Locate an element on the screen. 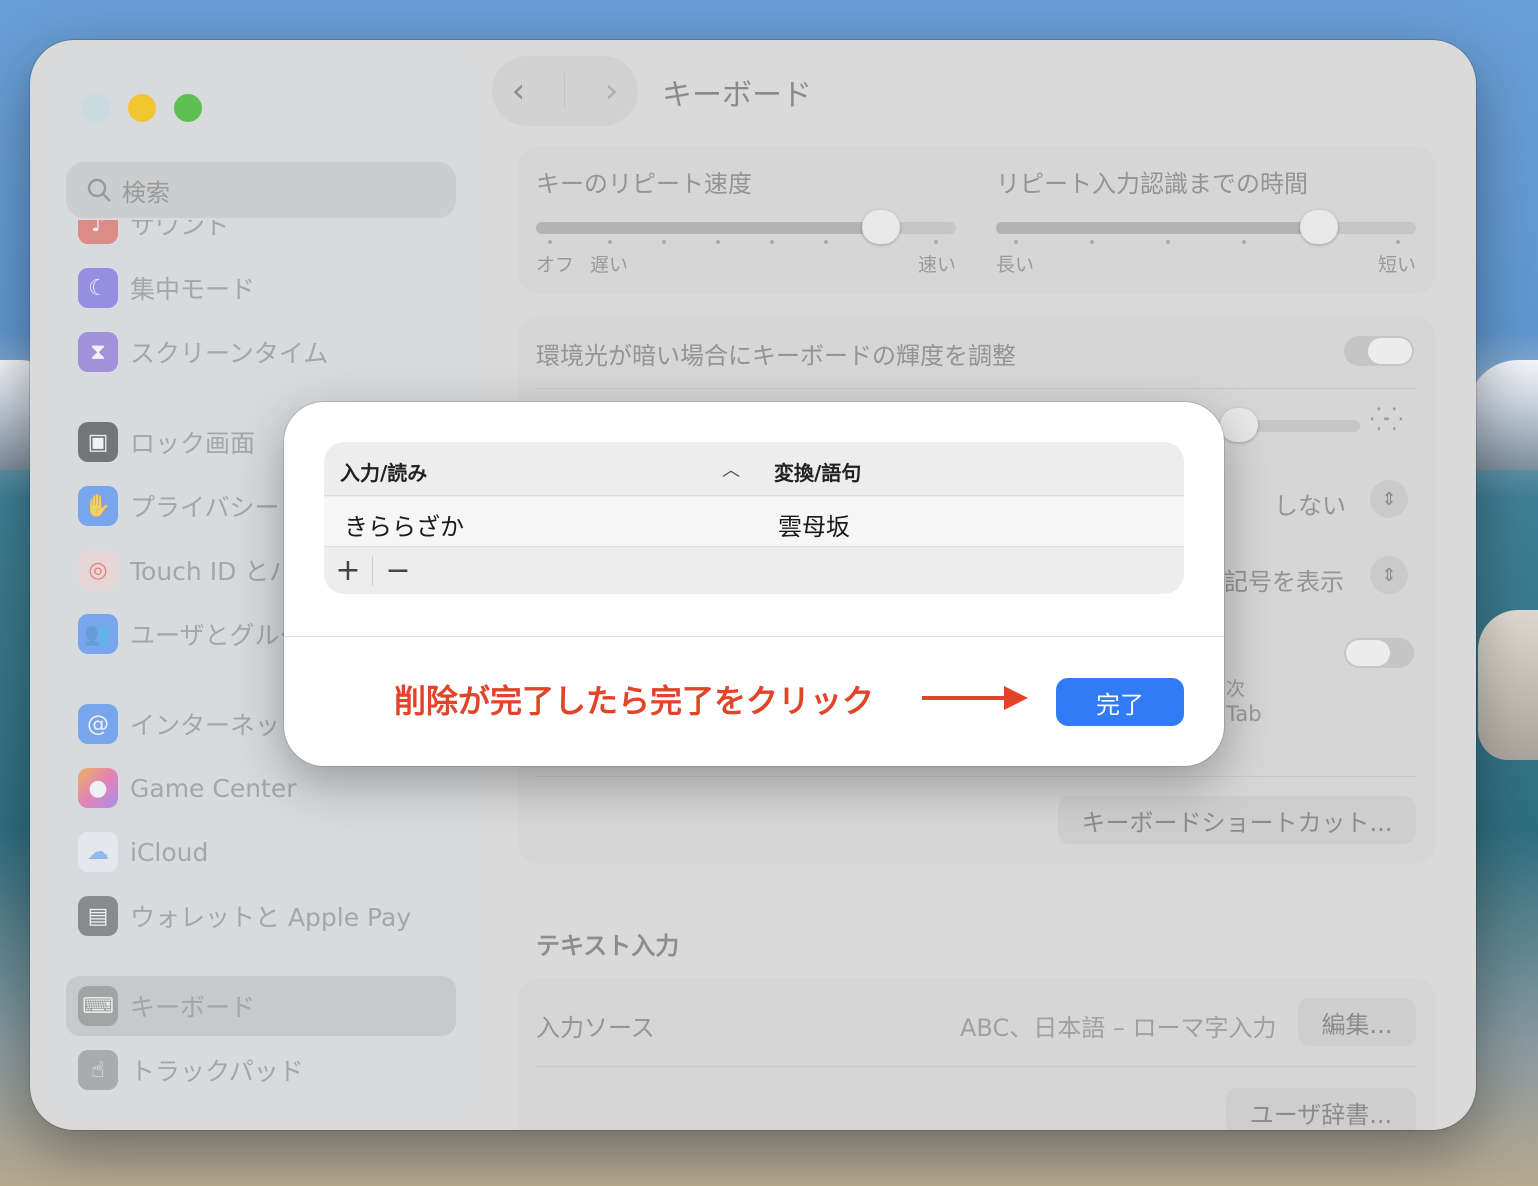  brightness-knob is located at coordinates (1239, 425).